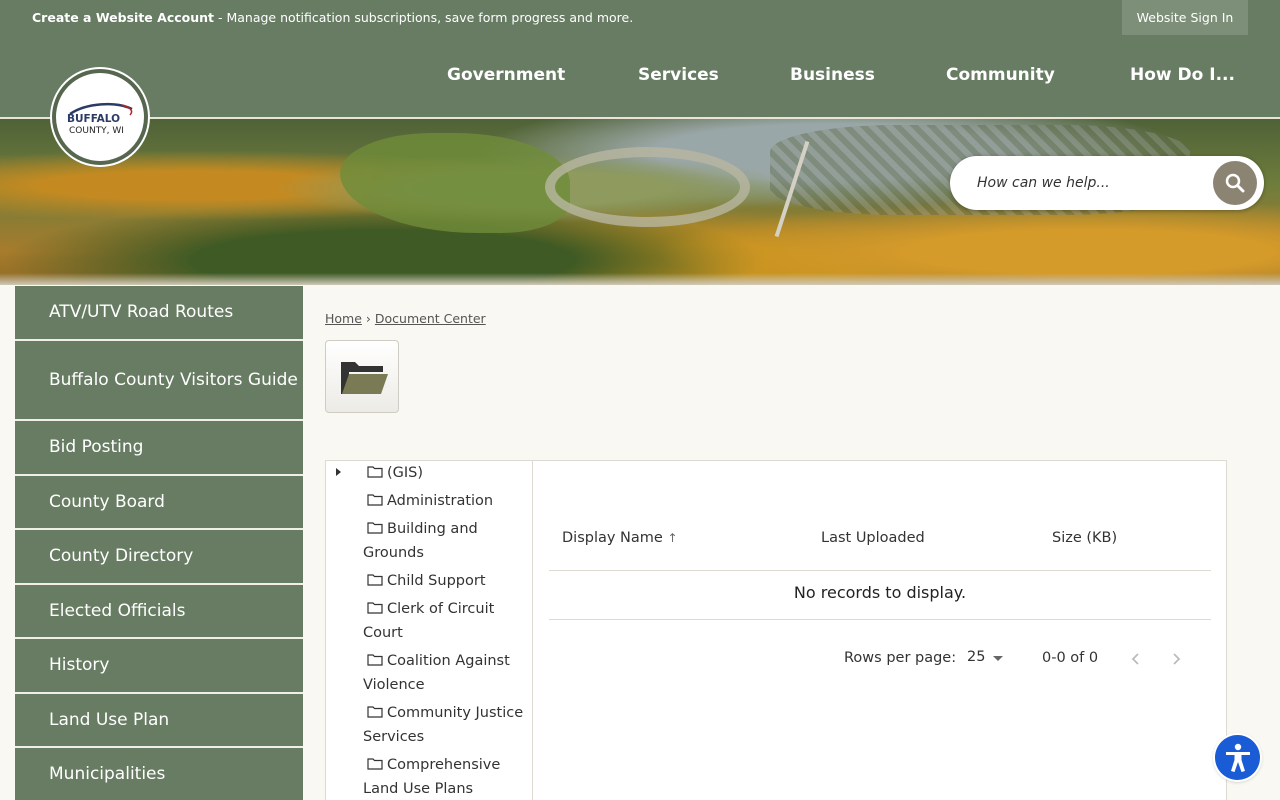  Describe the element at coordinates (880, 592) in the screenshot. I see `empty-table-message: No records to display.` at that location.